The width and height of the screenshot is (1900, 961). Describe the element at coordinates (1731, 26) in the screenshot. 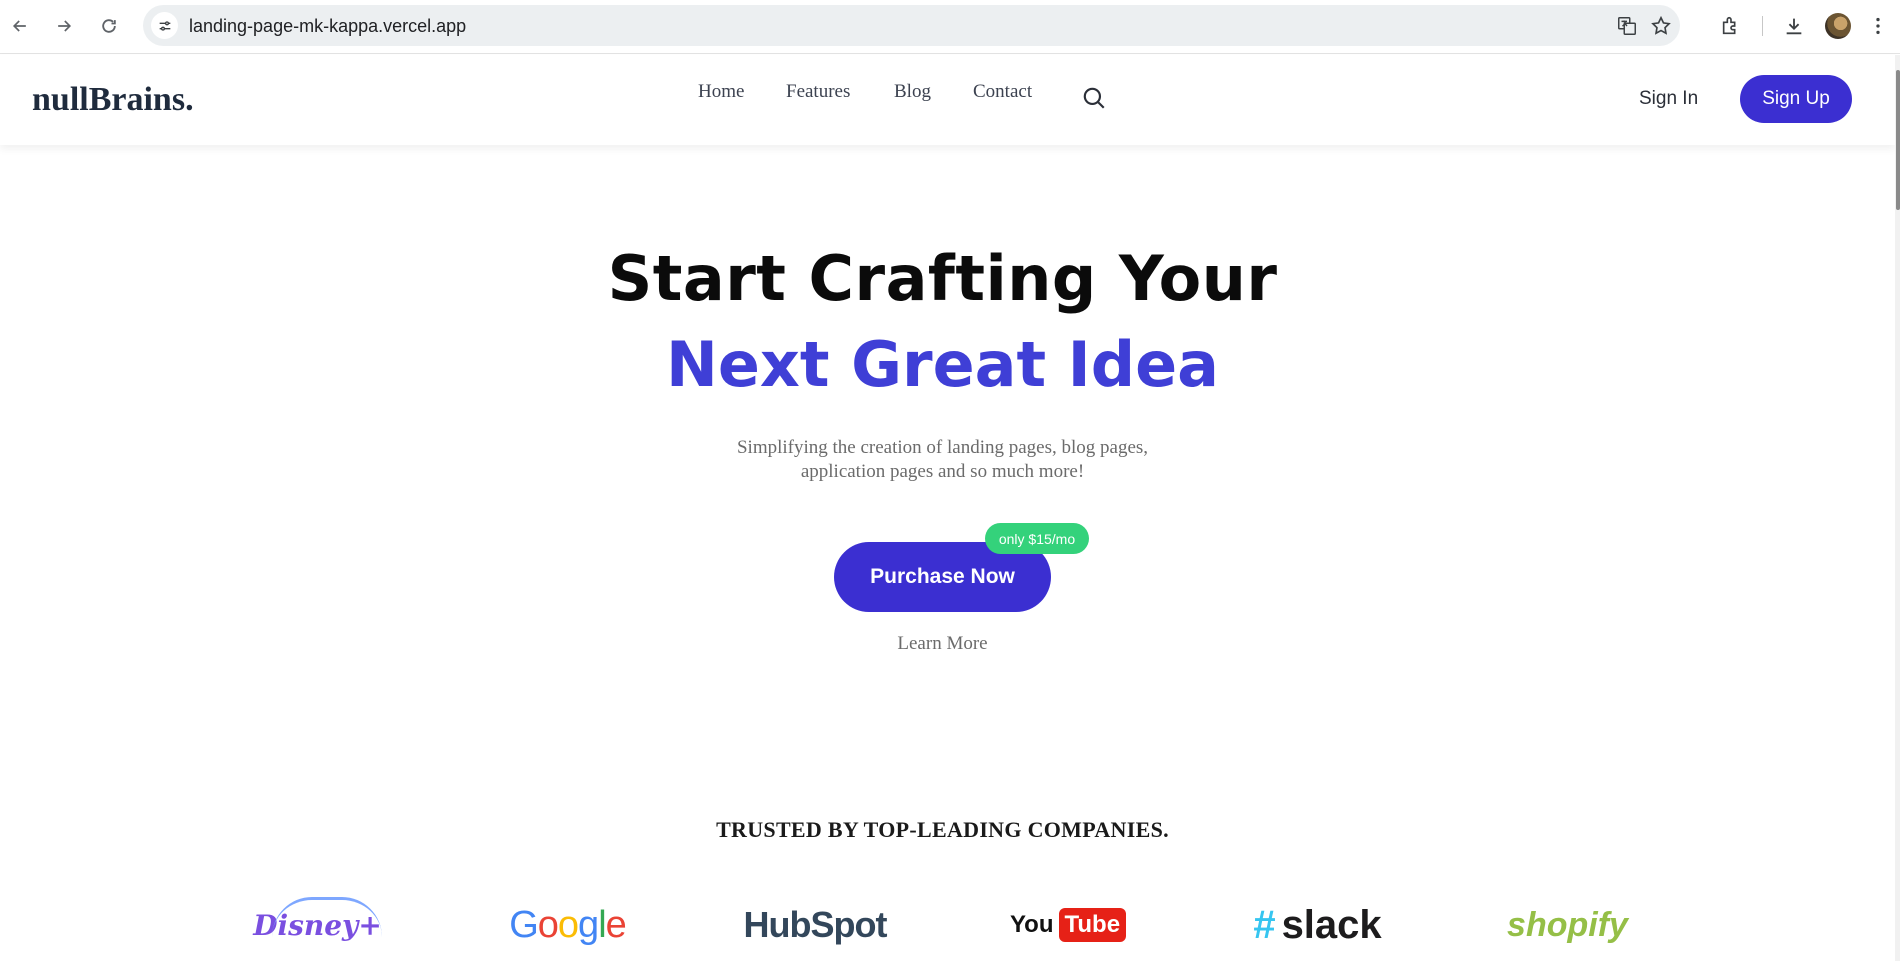

I see `extensions-icon` at that location.